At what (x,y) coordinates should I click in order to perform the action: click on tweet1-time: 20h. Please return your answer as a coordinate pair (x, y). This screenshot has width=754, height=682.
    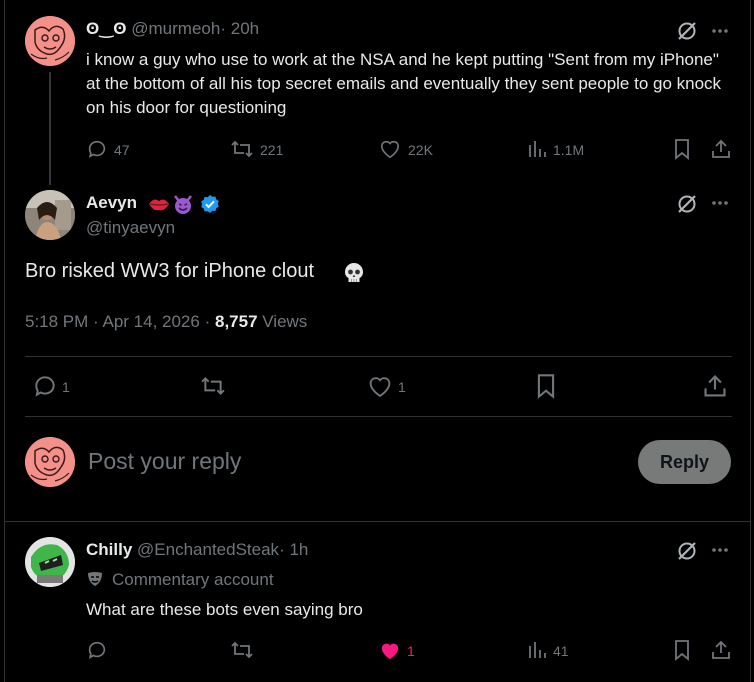
    Looking at the image, I should click on (245, 28).